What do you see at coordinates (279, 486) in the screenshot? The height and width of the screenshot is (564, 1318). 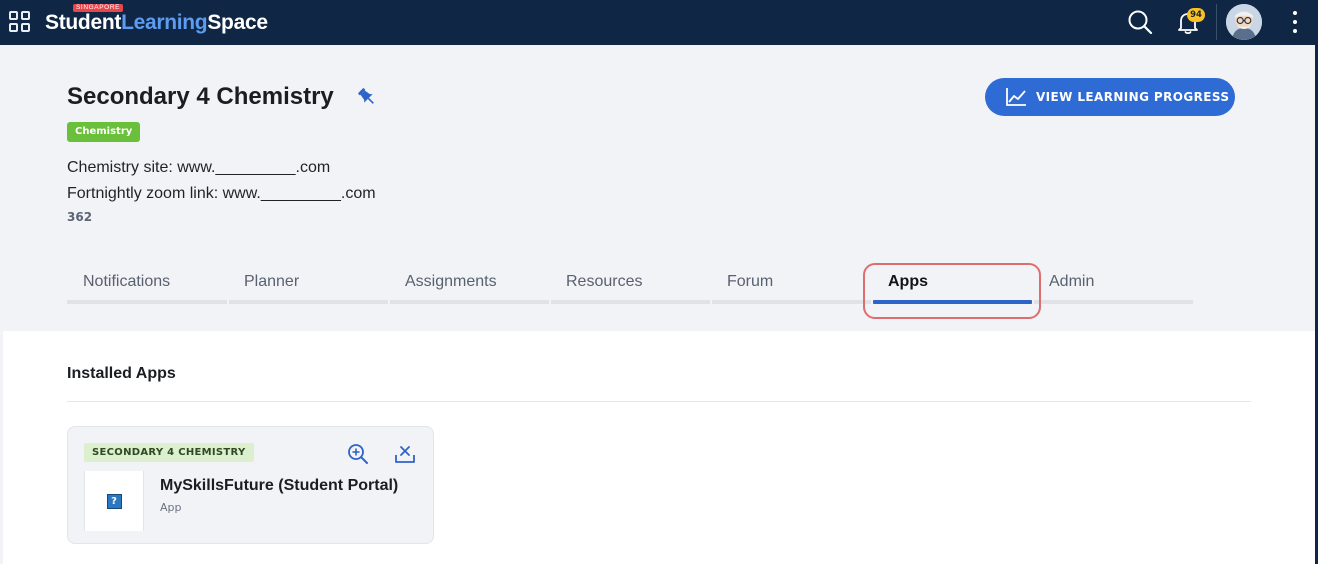 I see `app-name: MySkillsFuture (Student Portal)` at bounding box center [279, 486].